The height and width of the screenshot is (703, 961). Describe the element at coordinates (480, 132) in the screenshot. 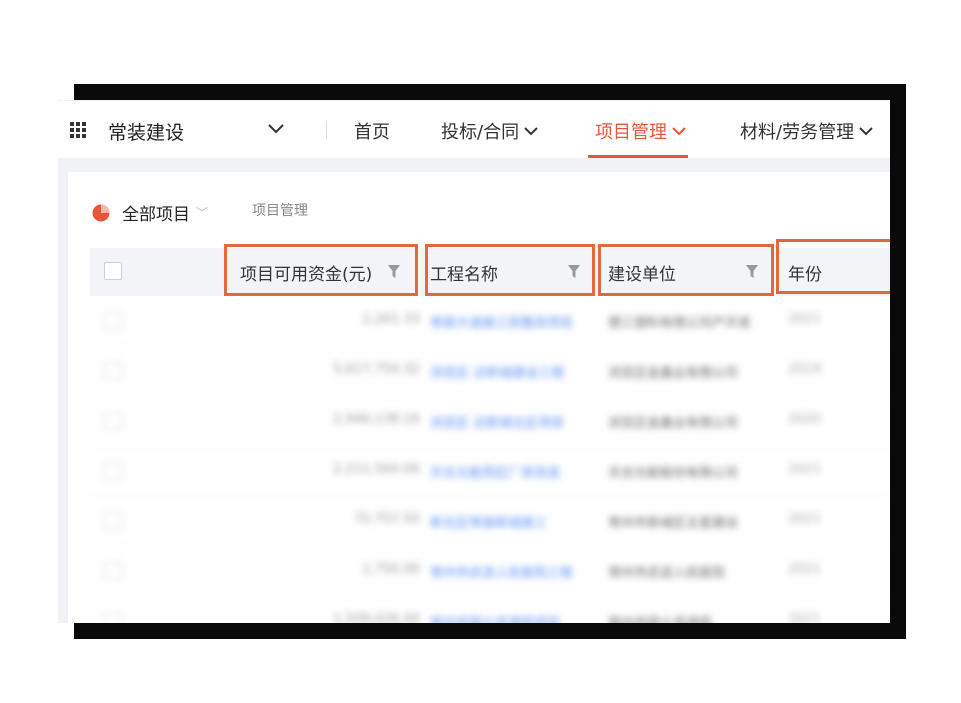

I see `nav-item-label: 投标/合同` at that location.